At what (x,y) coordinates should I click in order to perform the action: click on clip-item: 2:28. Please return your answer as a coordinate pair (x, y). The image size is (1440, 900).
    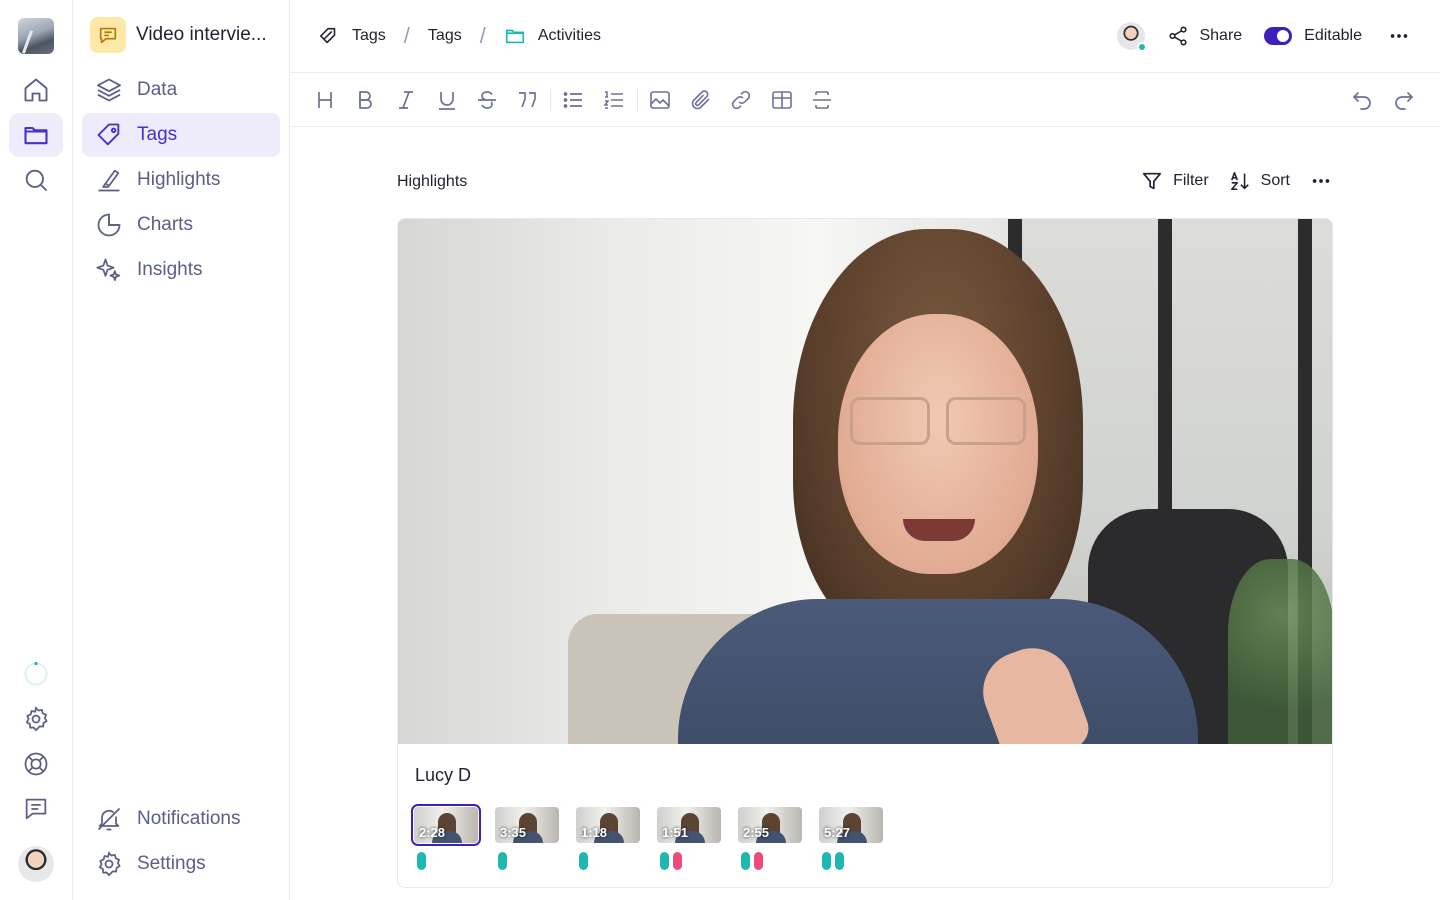
    Looking at the image, I should click on (446, 837).